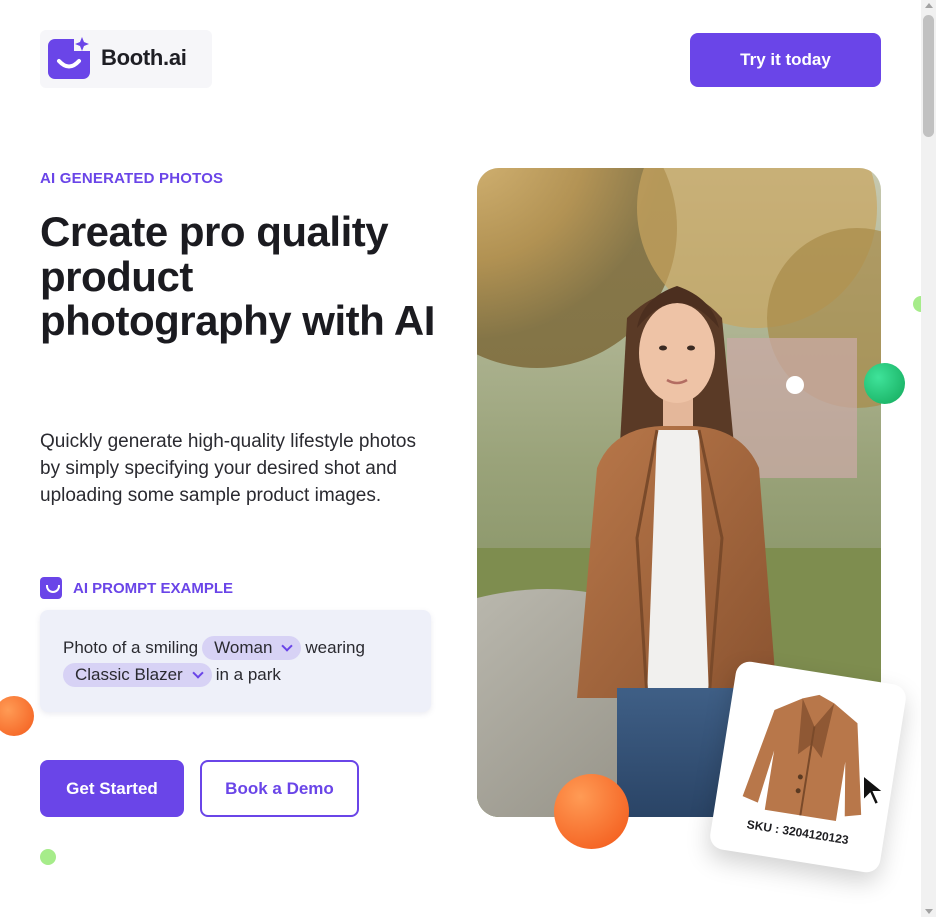 The height and width of the screenshot is (917, 936). Describe the element at coordinates (51, 588) in the screenshot. I see `smile-icon` at that location.